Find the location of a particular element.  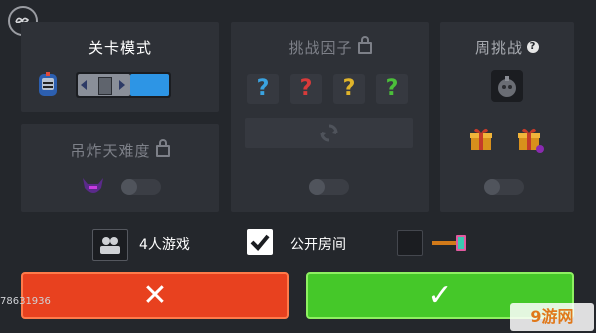

weapon-checkbox is located at coordinates (410, 243).